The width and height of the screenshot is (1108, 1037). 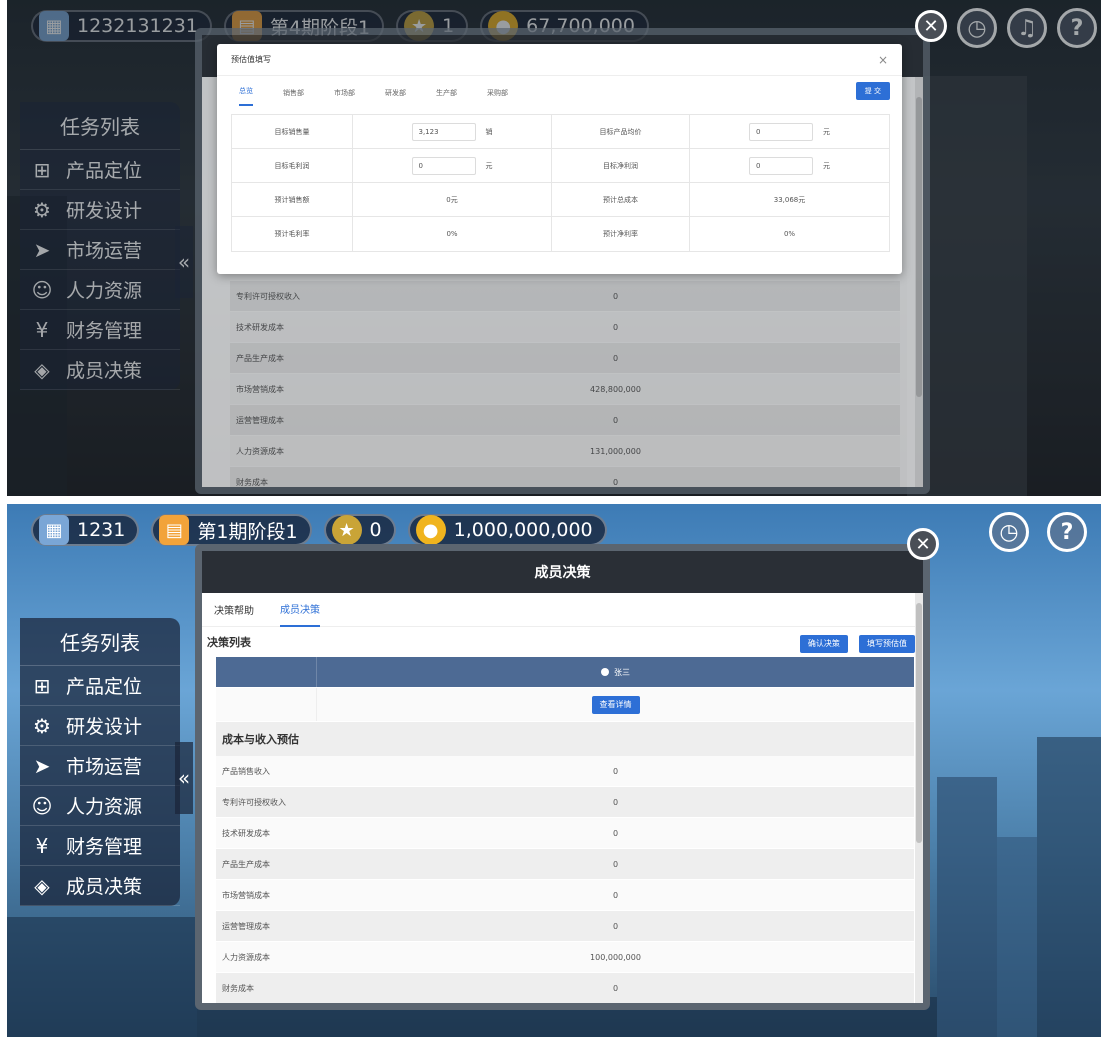 I want to click on row-label: 市场营销成本, so click(x=260, y=389).